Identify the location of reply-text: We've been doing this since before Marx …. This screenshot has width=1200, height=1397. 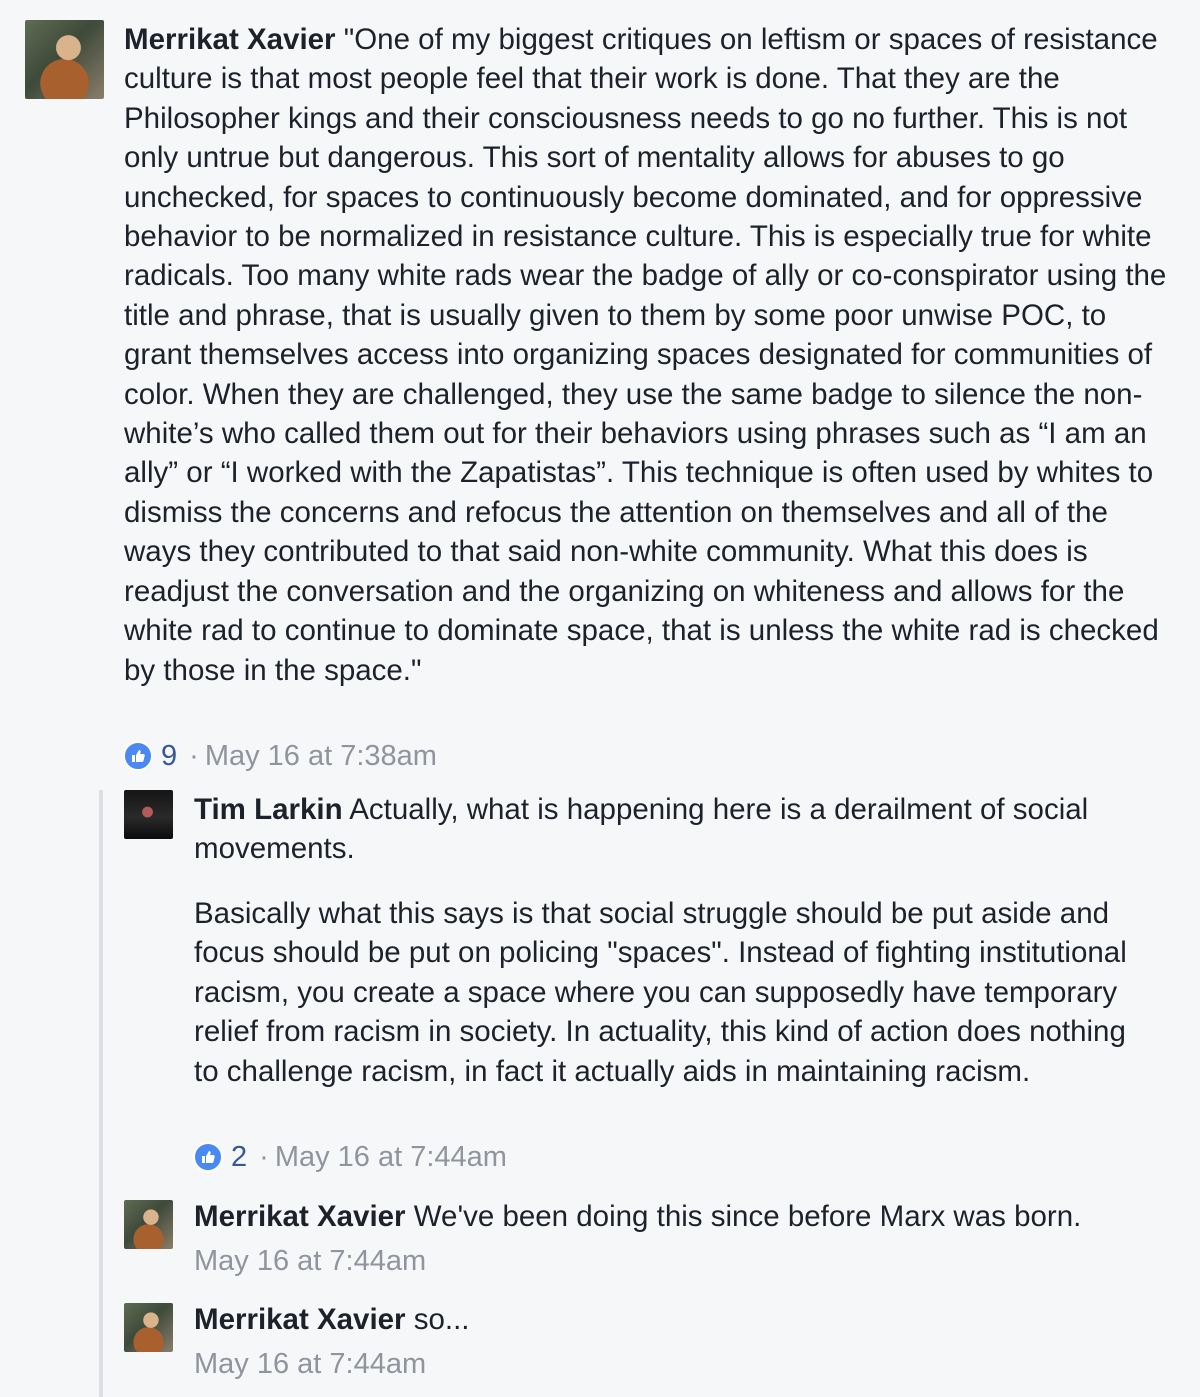
(747, 1216).